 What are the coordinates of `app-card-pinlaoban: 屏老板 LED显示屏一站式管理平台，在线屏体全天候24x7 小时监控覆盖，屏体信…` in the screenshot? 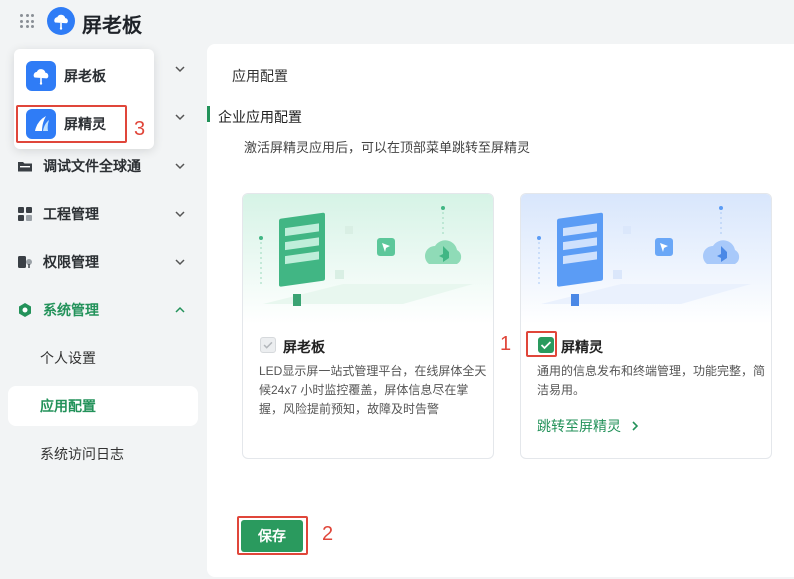 It's located at (368, 326).